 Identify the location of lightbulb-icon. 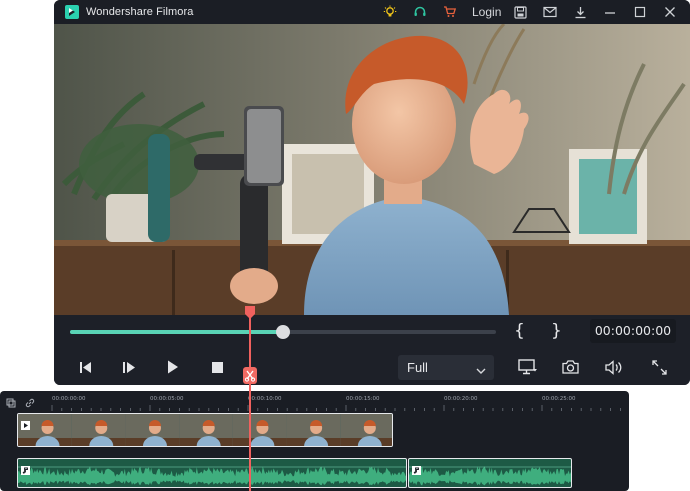
(390, 12).